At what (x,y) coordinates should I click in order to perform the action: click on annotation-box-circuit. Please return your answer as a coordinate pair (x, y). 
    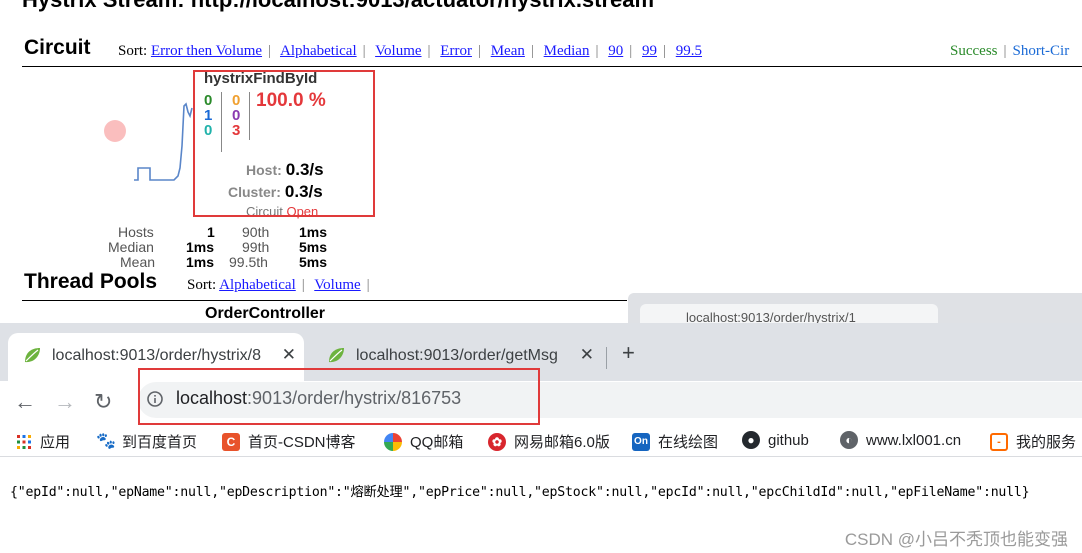
    Looking at the image, I should click on (284, 143).